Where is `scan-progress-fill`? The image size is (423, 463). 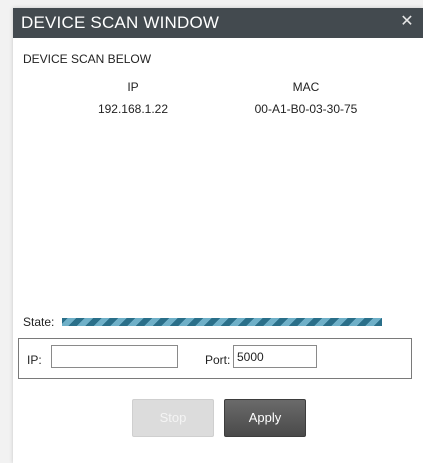
scan-progress-fill is located at coordinates (222, 322).